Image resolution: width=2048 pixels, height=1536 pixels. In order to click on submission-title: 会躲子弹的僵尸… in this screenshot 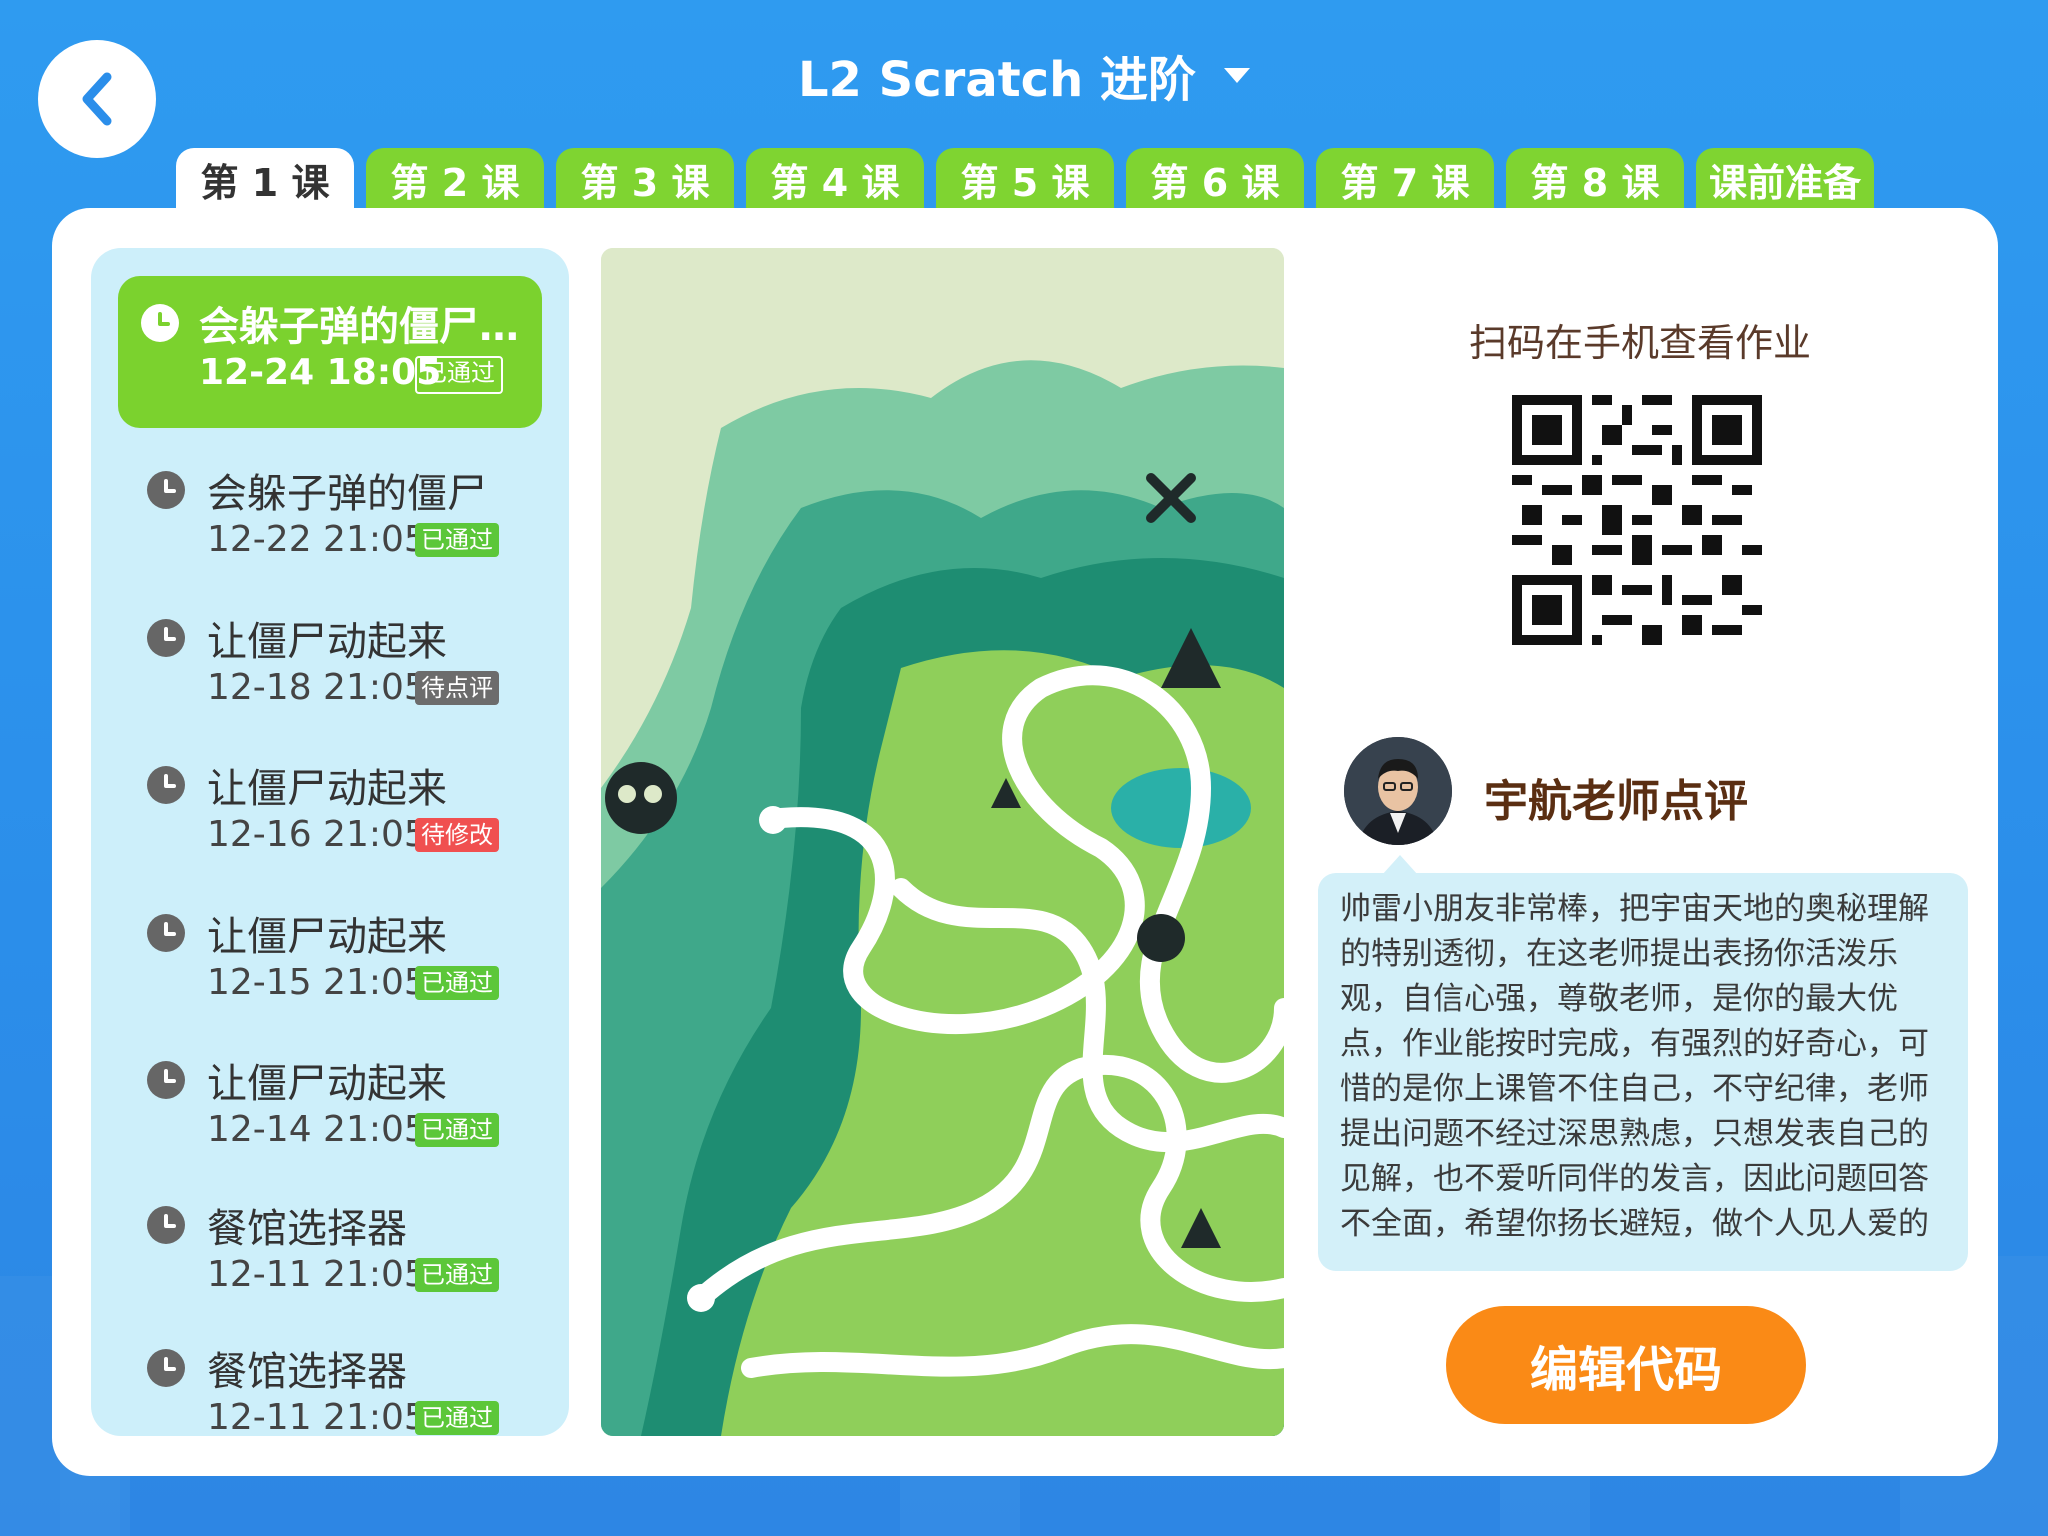, I will do `click(359, 327)`.